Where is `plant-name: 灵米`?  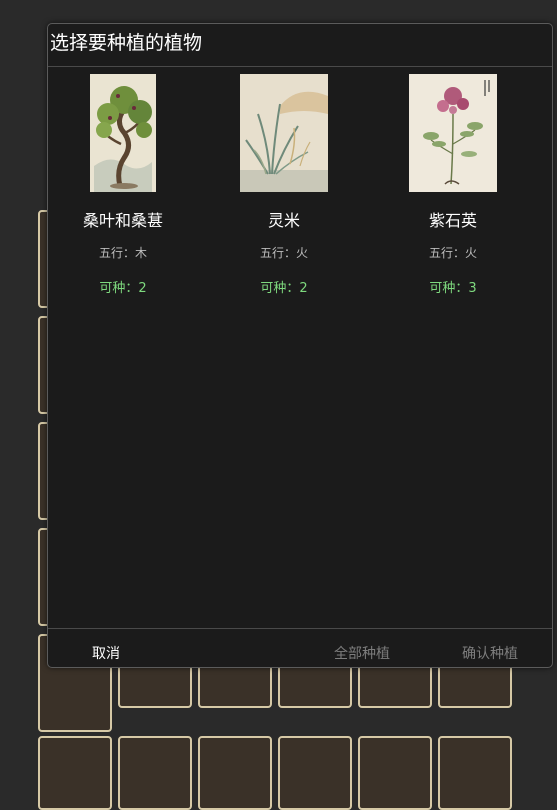
plant-name: 灵米 is located at coordinates (283, 220).